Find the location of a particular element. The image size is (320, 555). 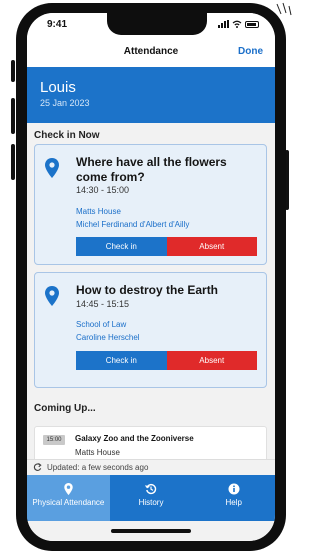

navigation-bar: Attendance Done is located at coordinates (151, 53).